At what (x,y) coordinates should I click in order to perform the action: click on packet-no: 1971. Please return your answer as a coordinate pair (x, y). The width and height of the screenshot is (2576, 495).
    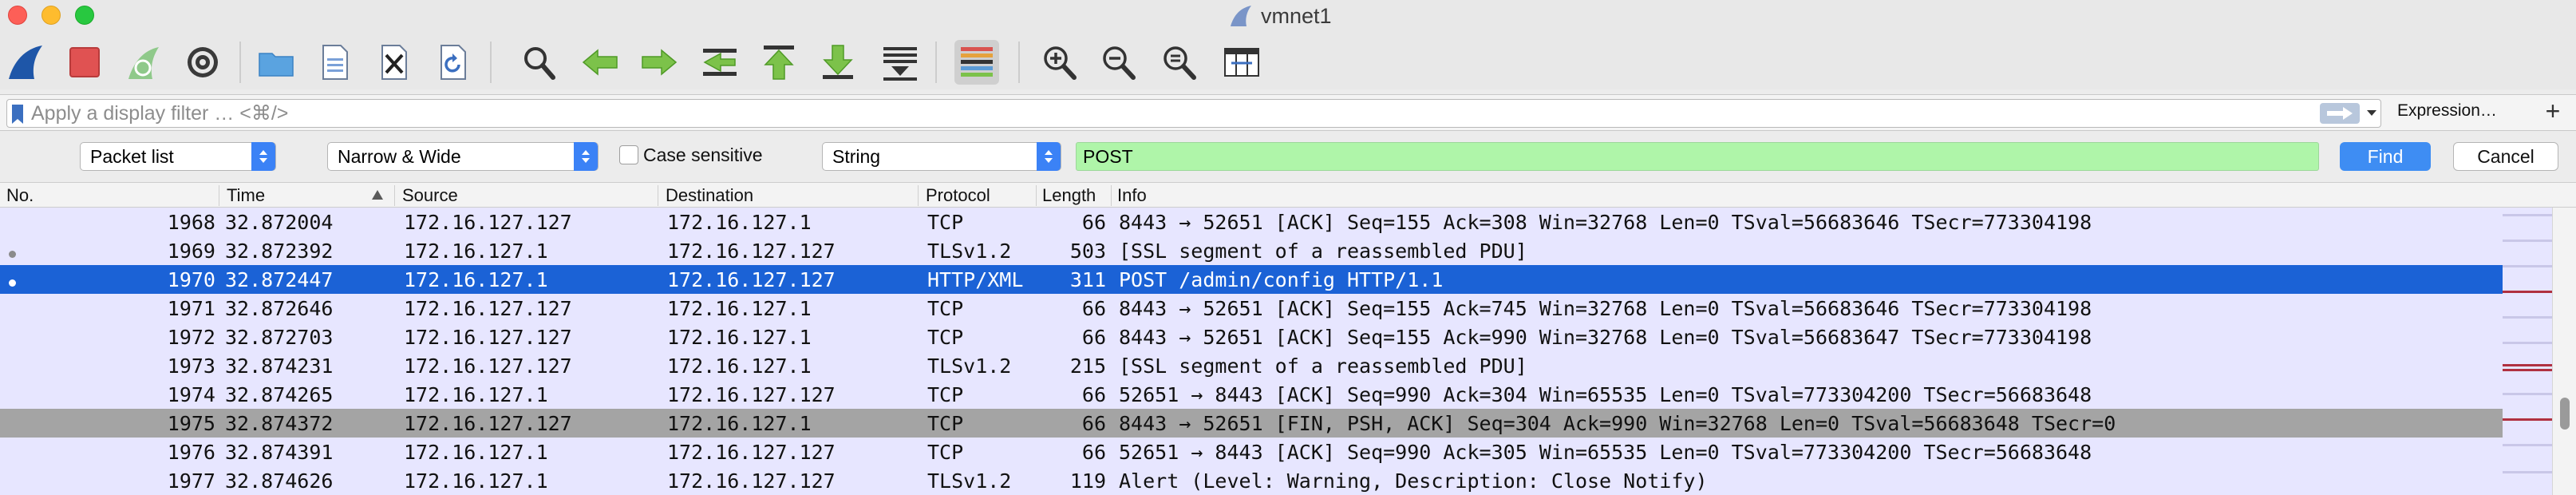
    Looking at the image, I should click on (191, 308).